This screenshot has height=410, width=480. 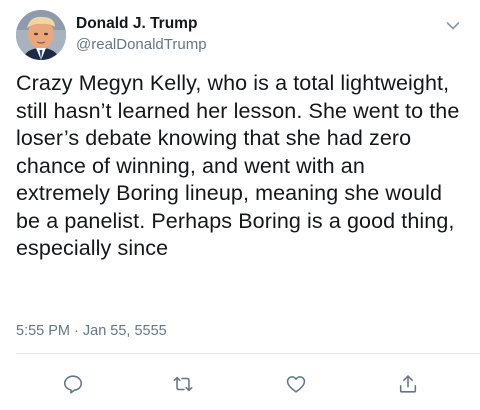 I want to click on share-button, so click(x=408, y=384).